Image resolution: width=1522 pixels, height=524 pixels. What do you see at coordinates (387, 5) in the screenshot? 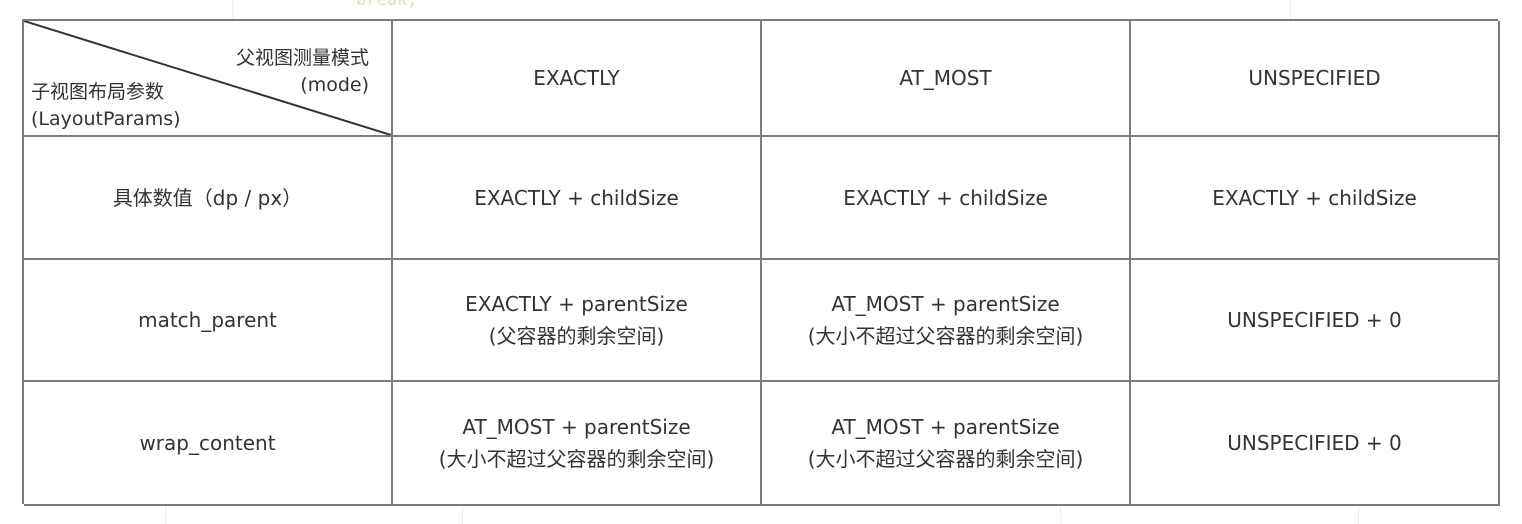
I see `background-code-snippet: break;` at bounding box center [387, 5].